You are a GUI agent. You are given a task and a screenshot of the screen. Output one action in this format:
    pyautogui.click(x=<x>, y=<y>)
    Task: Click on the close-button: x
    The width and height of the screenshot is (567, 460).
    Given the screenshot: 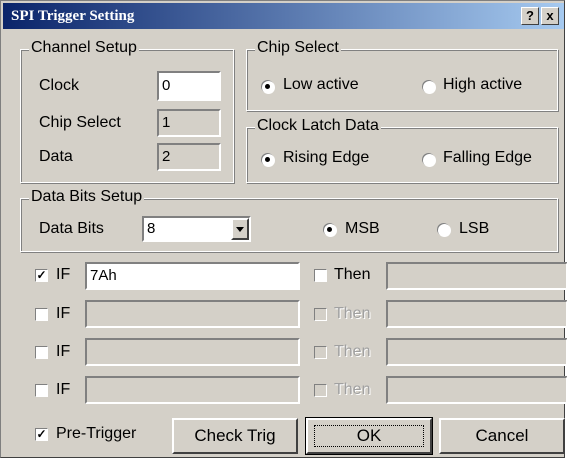 What is the action you would take?
    pyautogui.click(x=550, y=16)
    